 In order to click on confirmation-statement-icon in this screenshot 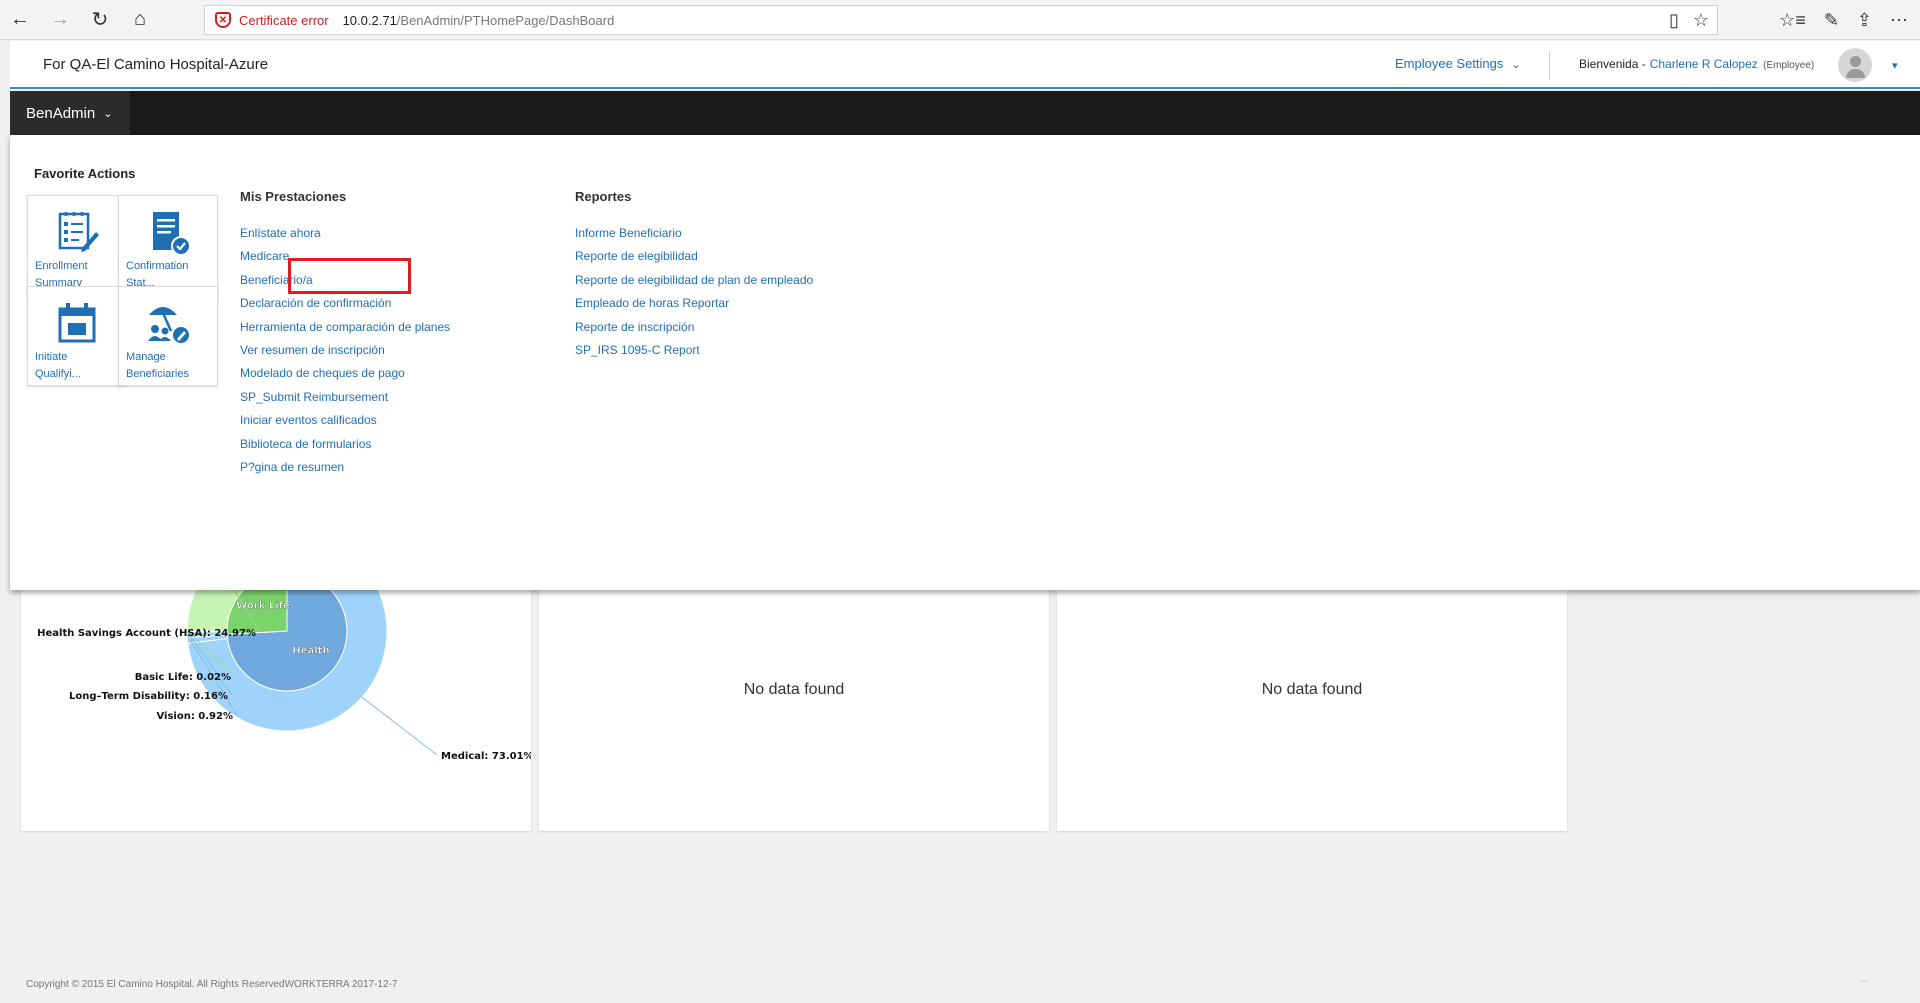, I will do `click(172, 234)`.